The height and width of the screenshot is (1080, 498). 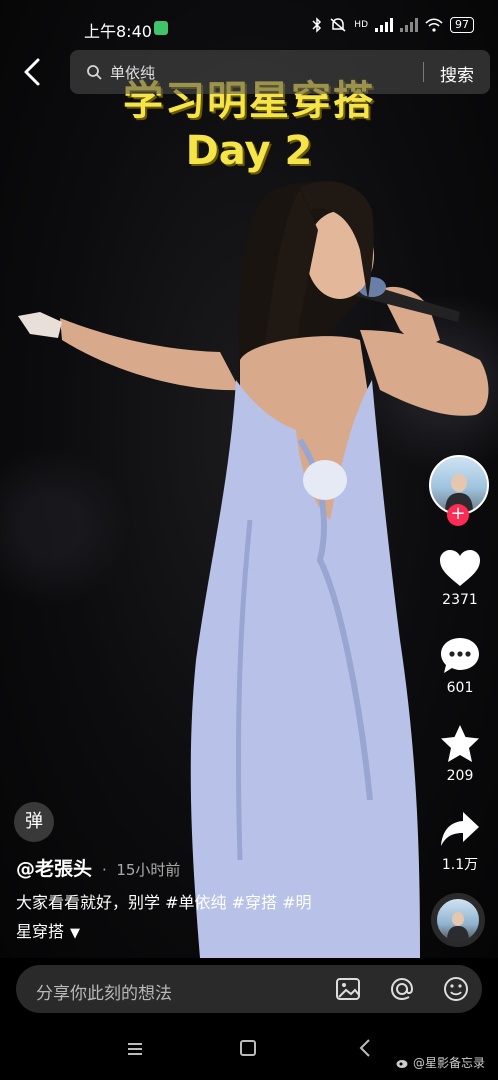 What do you see at coordinates (460, 743) in the screenshot?
I see `star-icon` at bounding box center [460, 743].